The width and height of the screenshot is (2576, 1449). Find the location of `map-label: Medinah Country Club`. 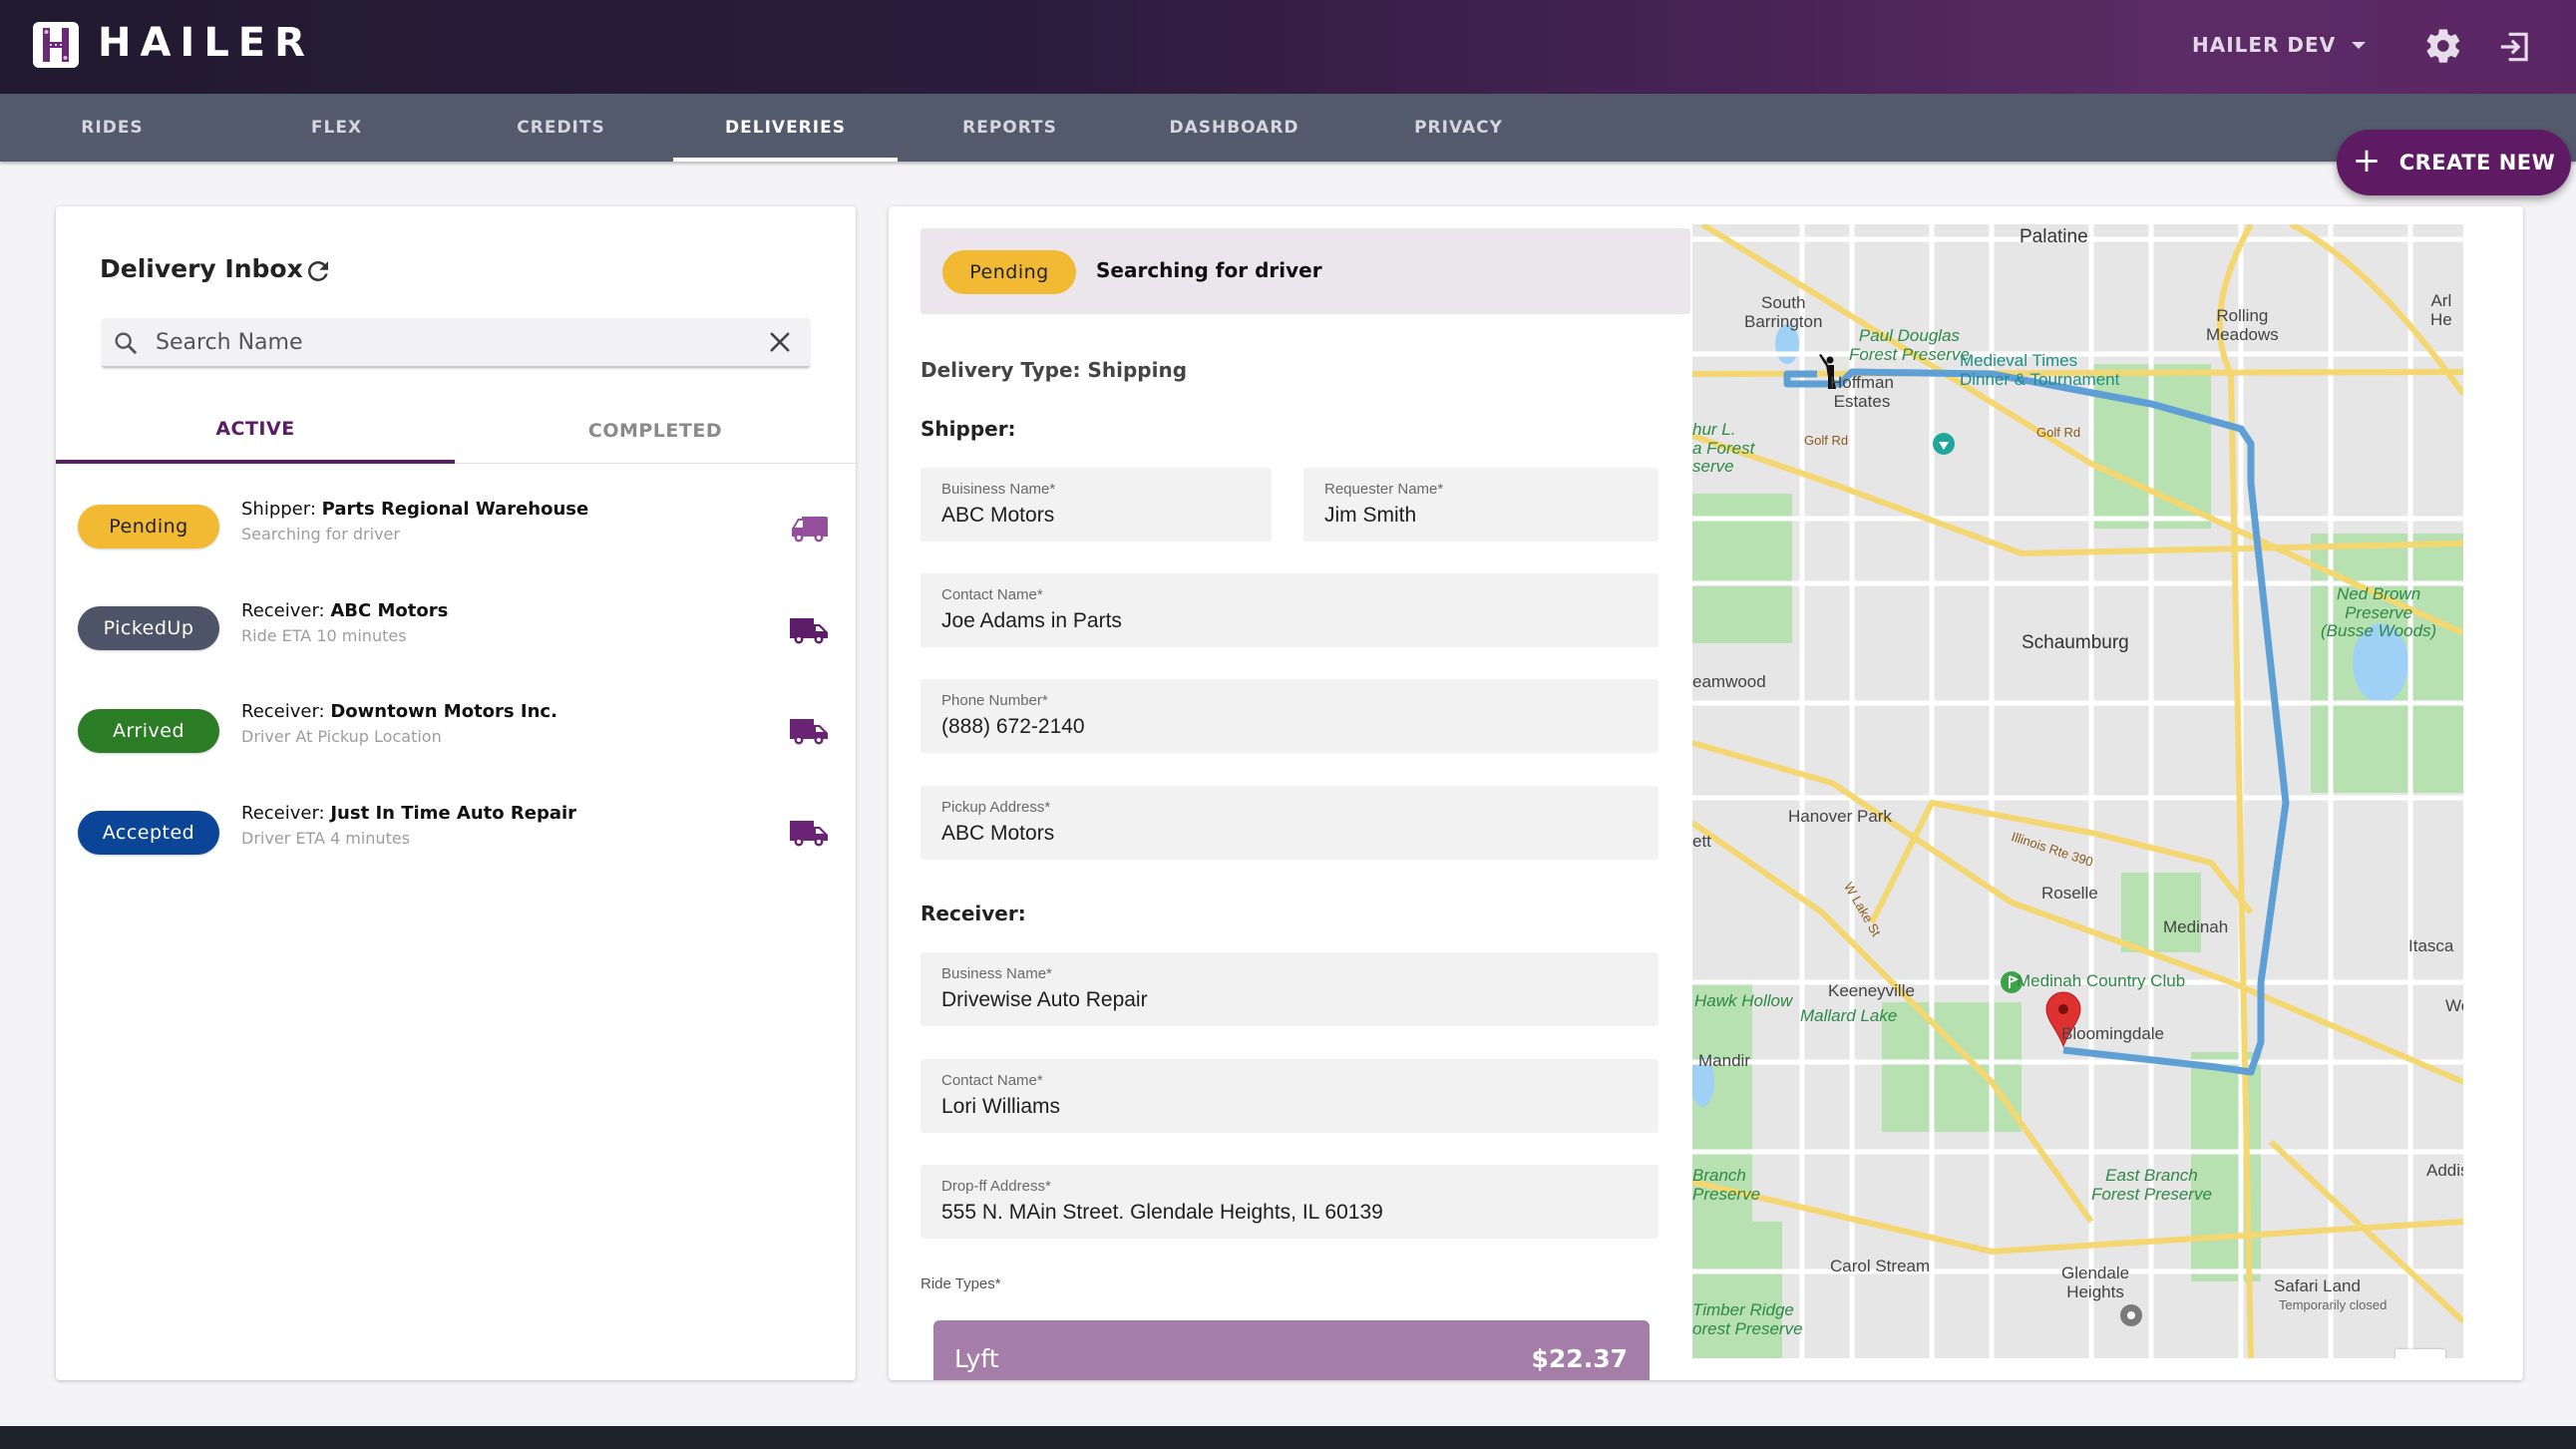

map-label: Medinah Country Club is located at coordinates (2101, 980).